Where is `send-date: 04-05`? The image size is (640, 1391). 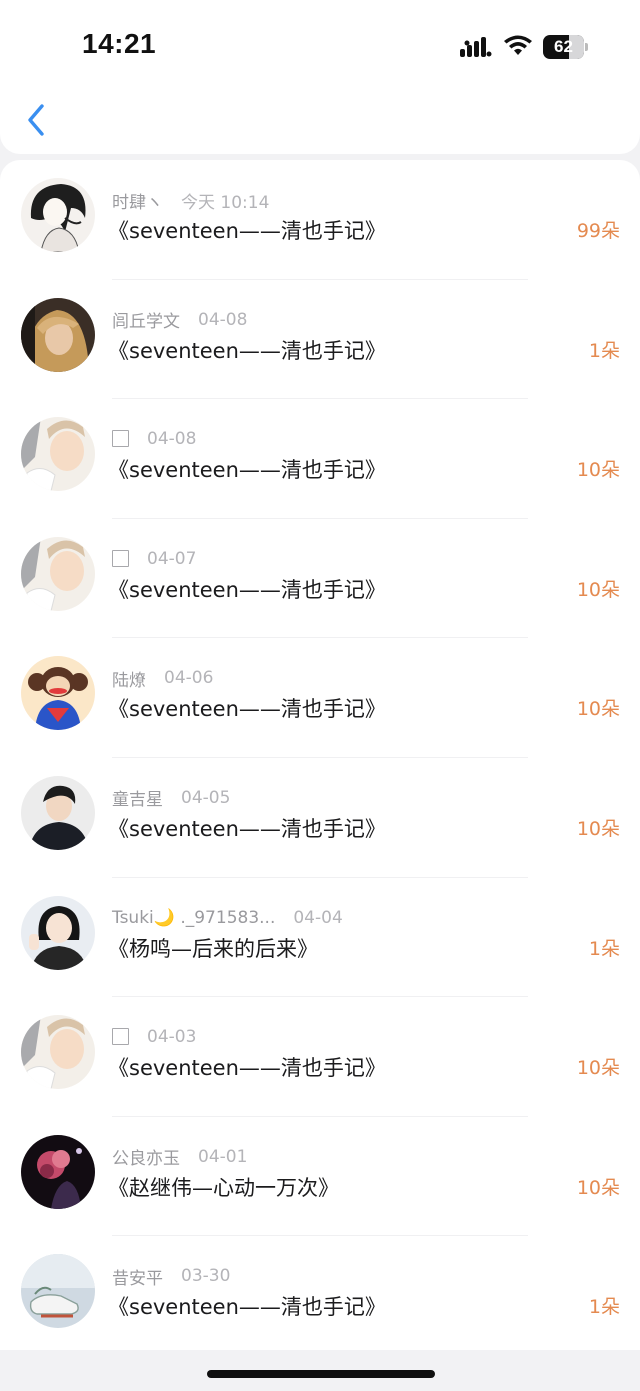 send-date: 04-05 is located at coordinates (206, 797).